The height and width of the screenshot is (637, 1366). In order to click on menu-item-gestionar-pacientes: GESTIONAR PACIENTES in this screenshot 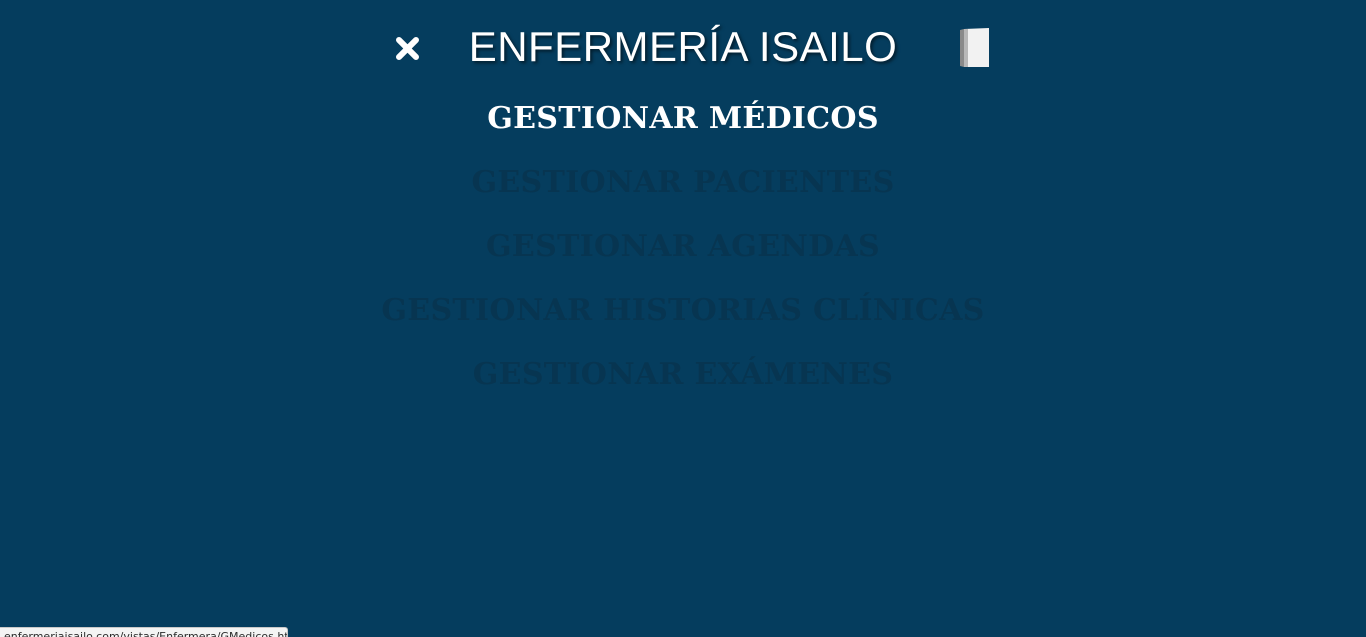, I will do `click(683, 192)`.